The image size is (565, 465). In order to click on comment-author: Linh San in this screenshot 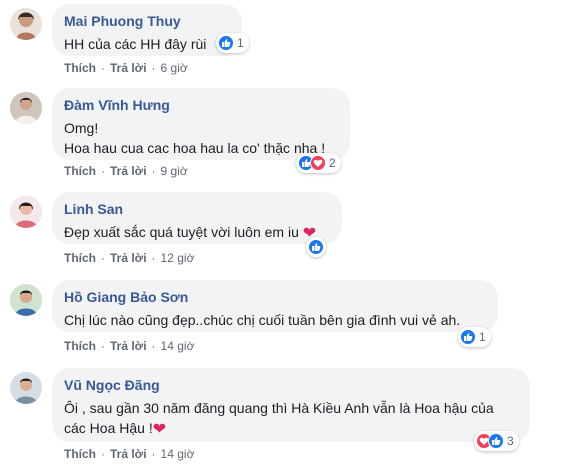, I will do `click(197, 209)`.